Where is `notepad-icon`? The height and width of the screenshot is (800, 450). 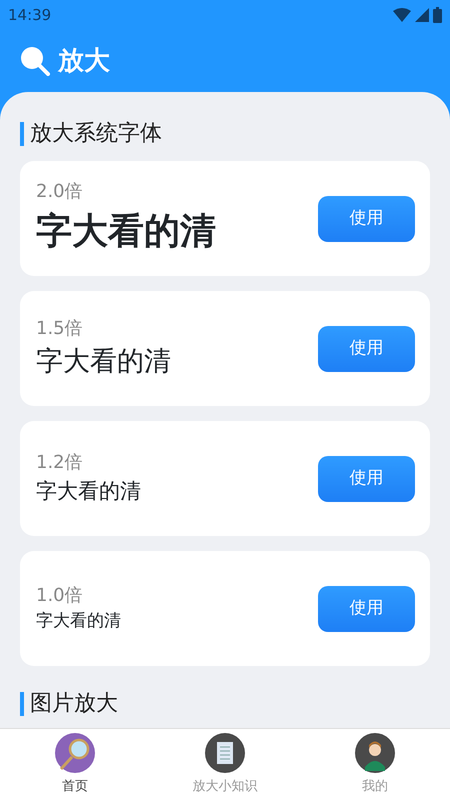
notepad-icon is located at coordinates (225, 752).